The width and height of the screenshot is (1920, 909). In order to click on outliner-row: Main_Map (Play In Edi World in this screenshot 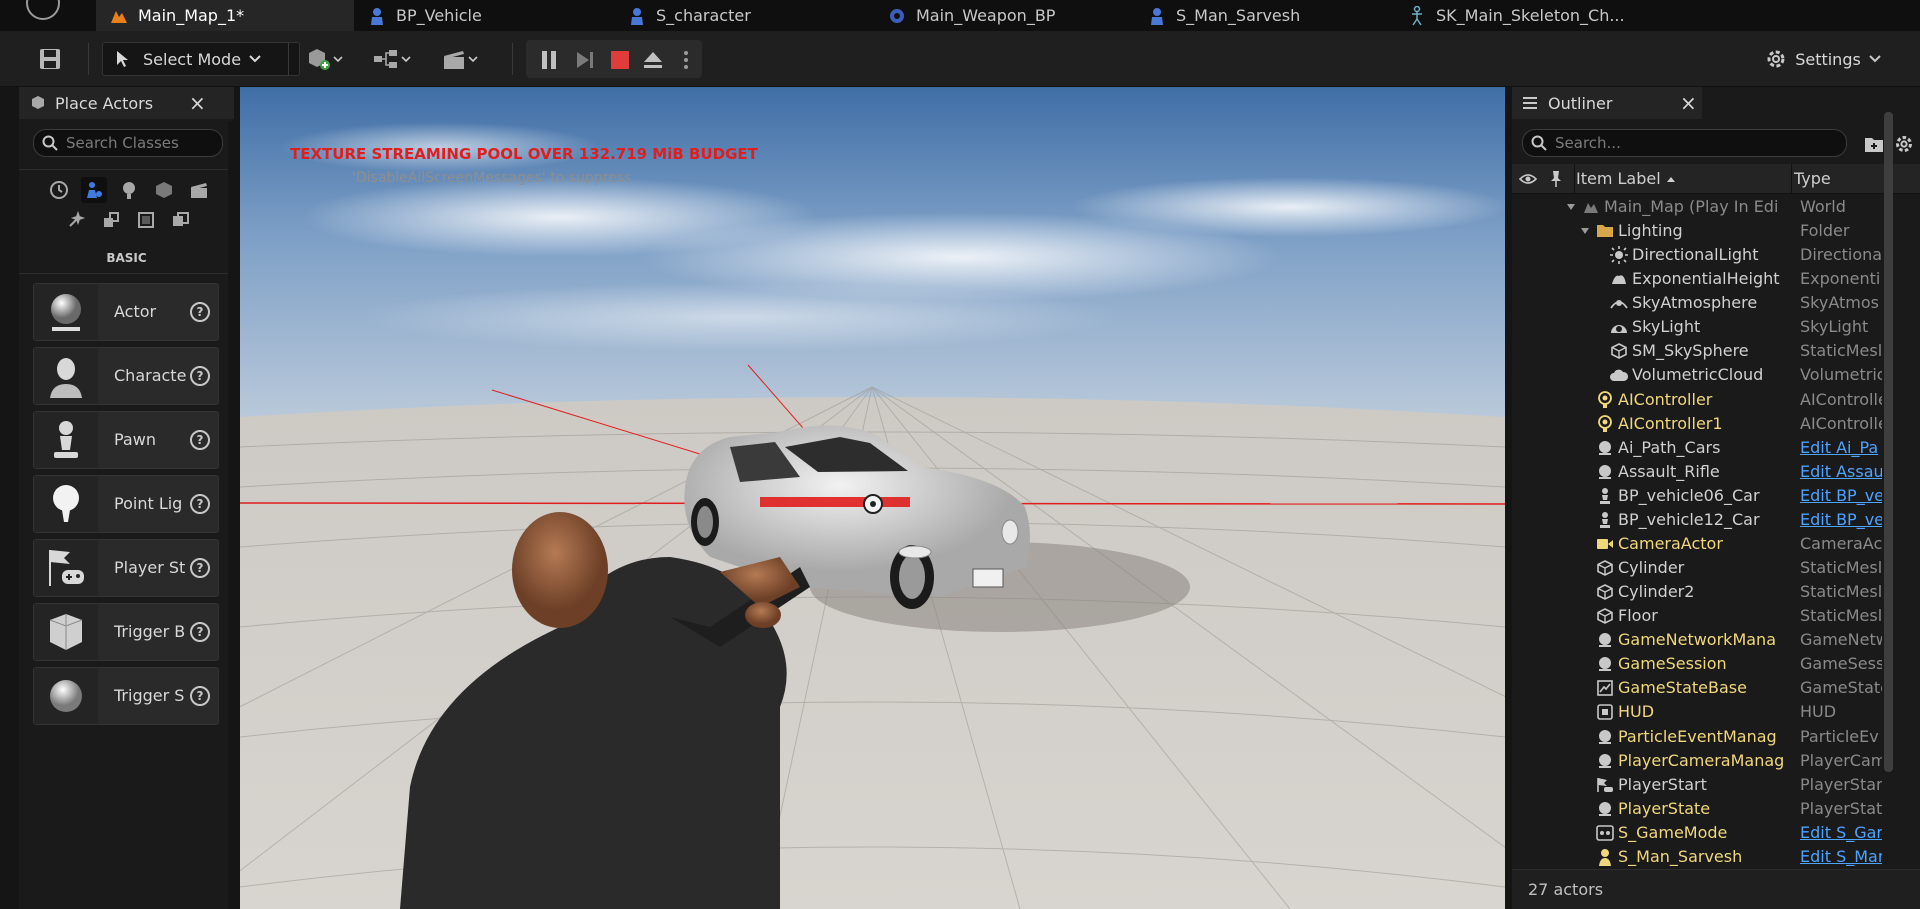, I will do `click(1706, 207)`.